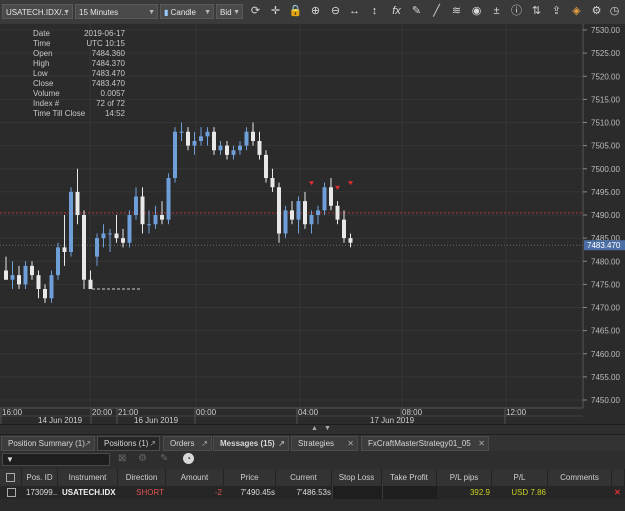 The width and height of the screenshot is (625, 511). I want to click on plus-minus-icon: ±, so click(496, 11).